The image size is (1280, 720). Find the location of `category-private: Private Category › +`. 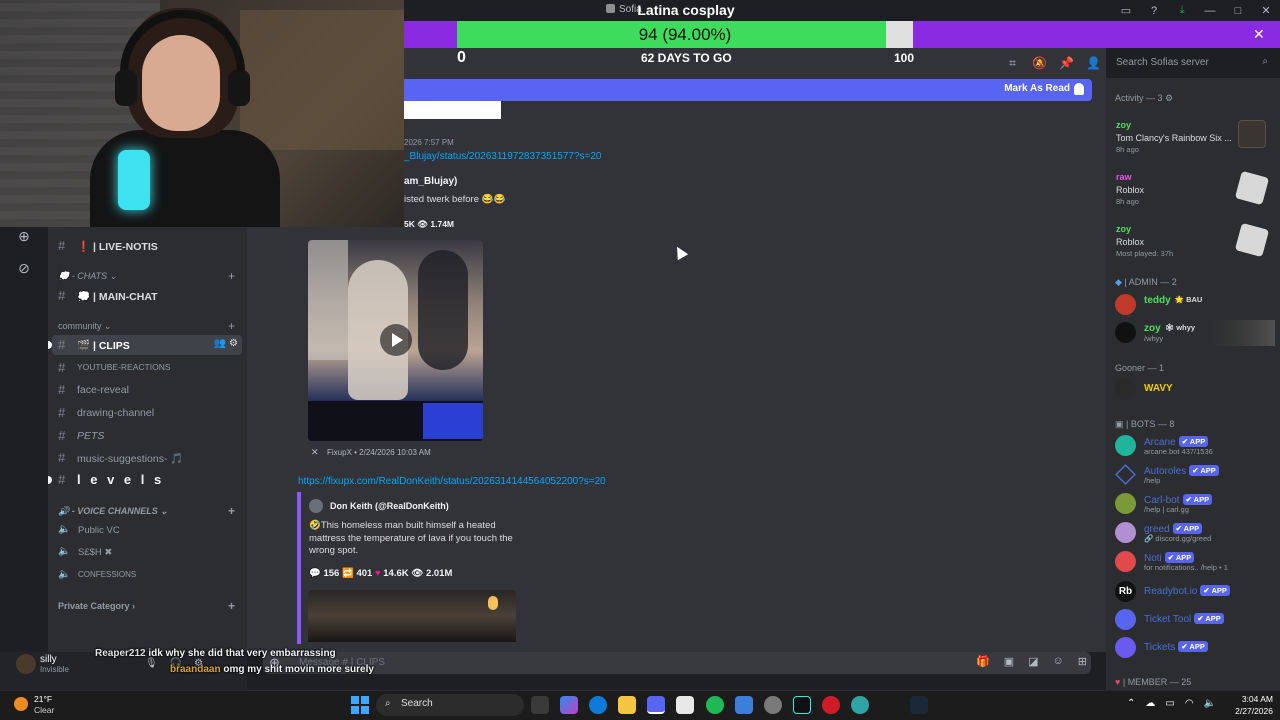

category-private: Private Category › + is located at coordinates (146, 606).